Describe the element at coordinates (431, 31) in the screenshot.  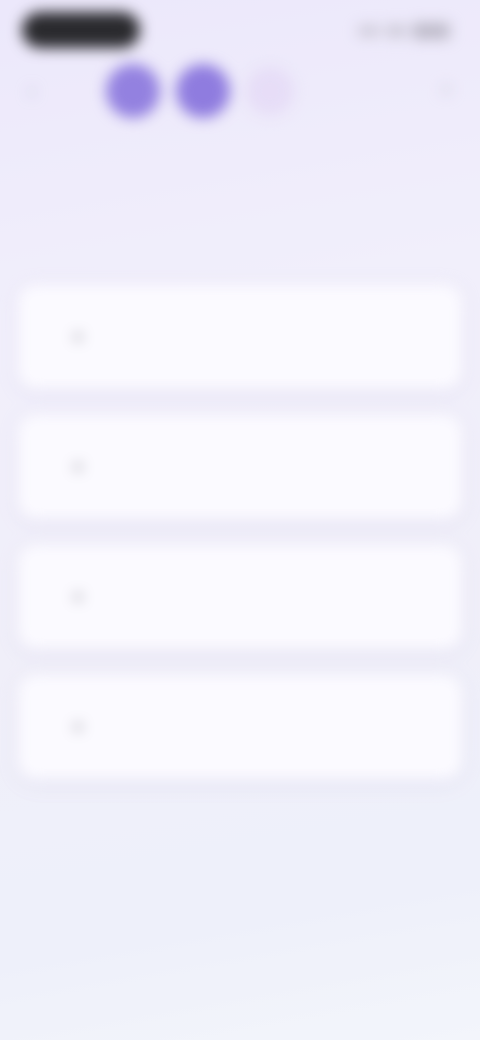
I see `battery-icon` at that location.